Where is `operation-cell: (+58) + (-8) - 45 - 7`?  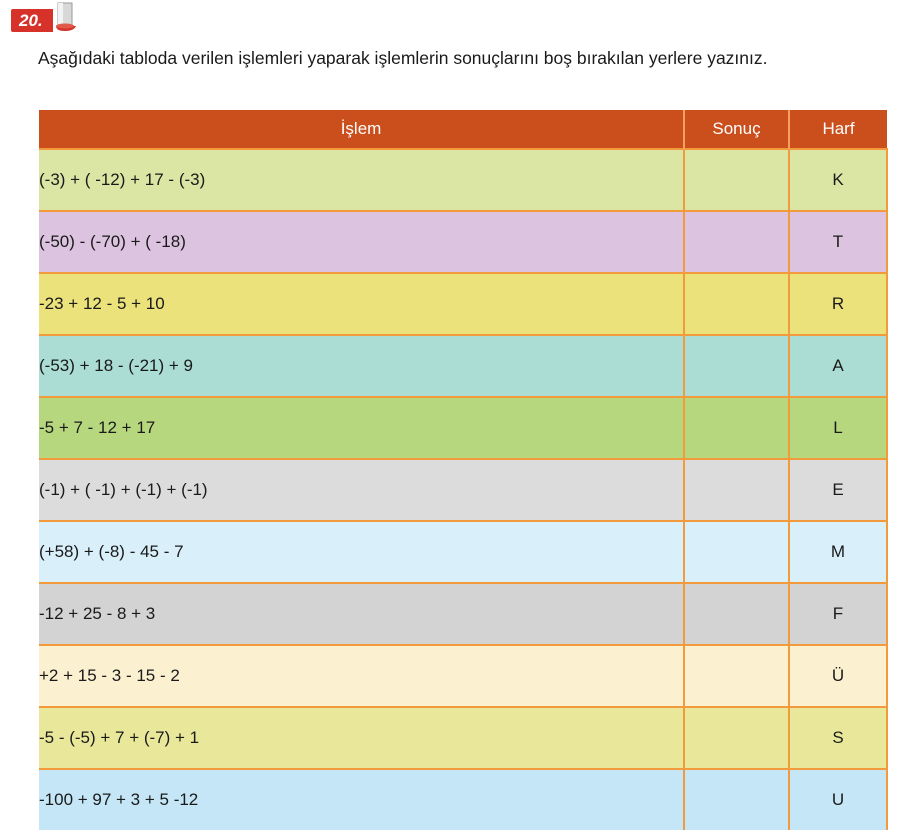
operation-cell: (+58) + (-8) - 45 - 7 is located at coordinates (362, 551).